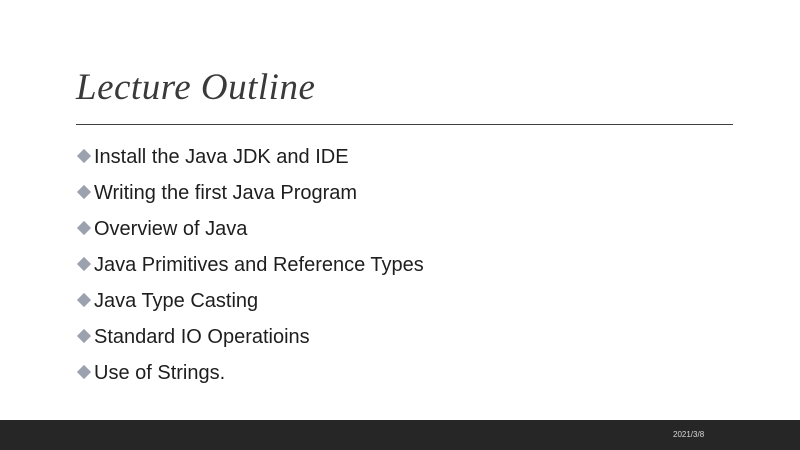 Image resolution: width=800 pixels, height=450 pixels. Describe the element at coordinates (221, 156) in the screenshot. I see `bullet-text: Install the Java JDK and IDE` at that location.